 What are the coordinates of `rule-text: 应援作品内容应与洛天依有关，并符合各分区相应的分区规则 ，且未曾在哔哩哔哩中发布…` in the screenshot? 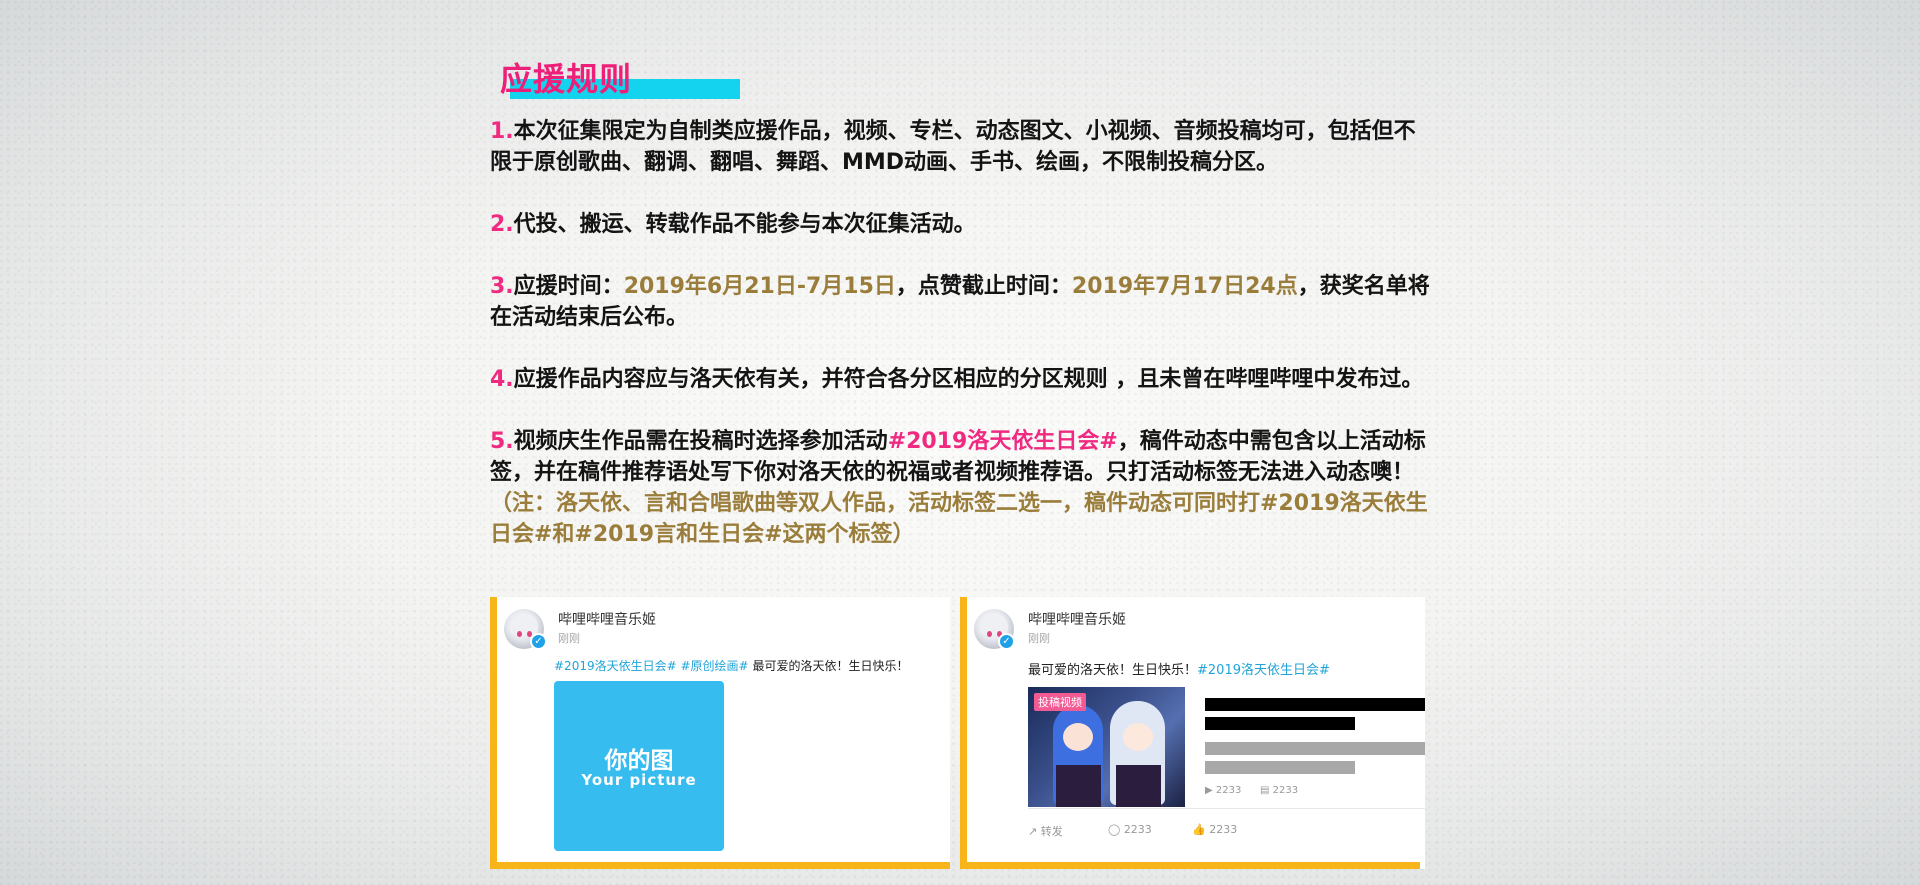 It's located at (968, 379).